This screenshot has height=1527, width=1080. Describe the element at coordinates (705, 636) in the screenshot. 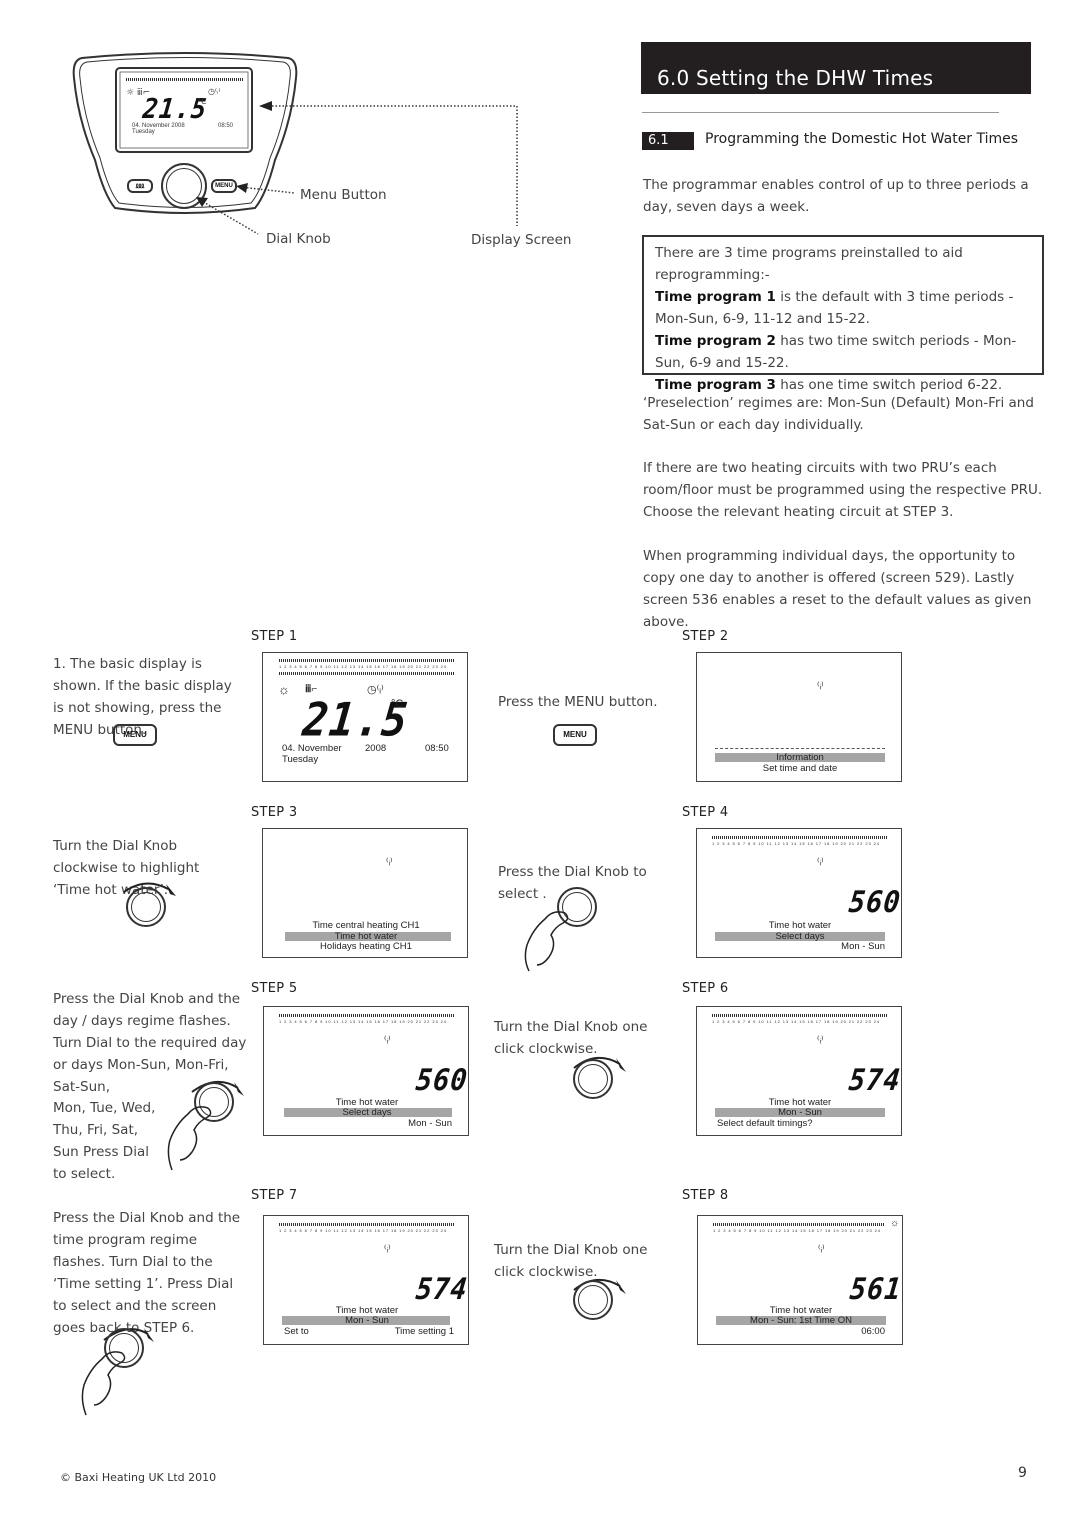

I see `step-2-label: STEP 2` at that location.